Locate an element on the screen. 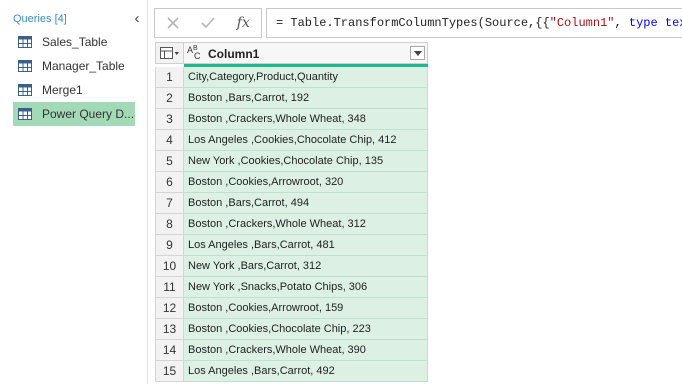 The width and height of the screenshot is (682, 384). table-row: 15 Los Angeles ,Bars,Carrot, 492 is located at coordinates (291, 371).